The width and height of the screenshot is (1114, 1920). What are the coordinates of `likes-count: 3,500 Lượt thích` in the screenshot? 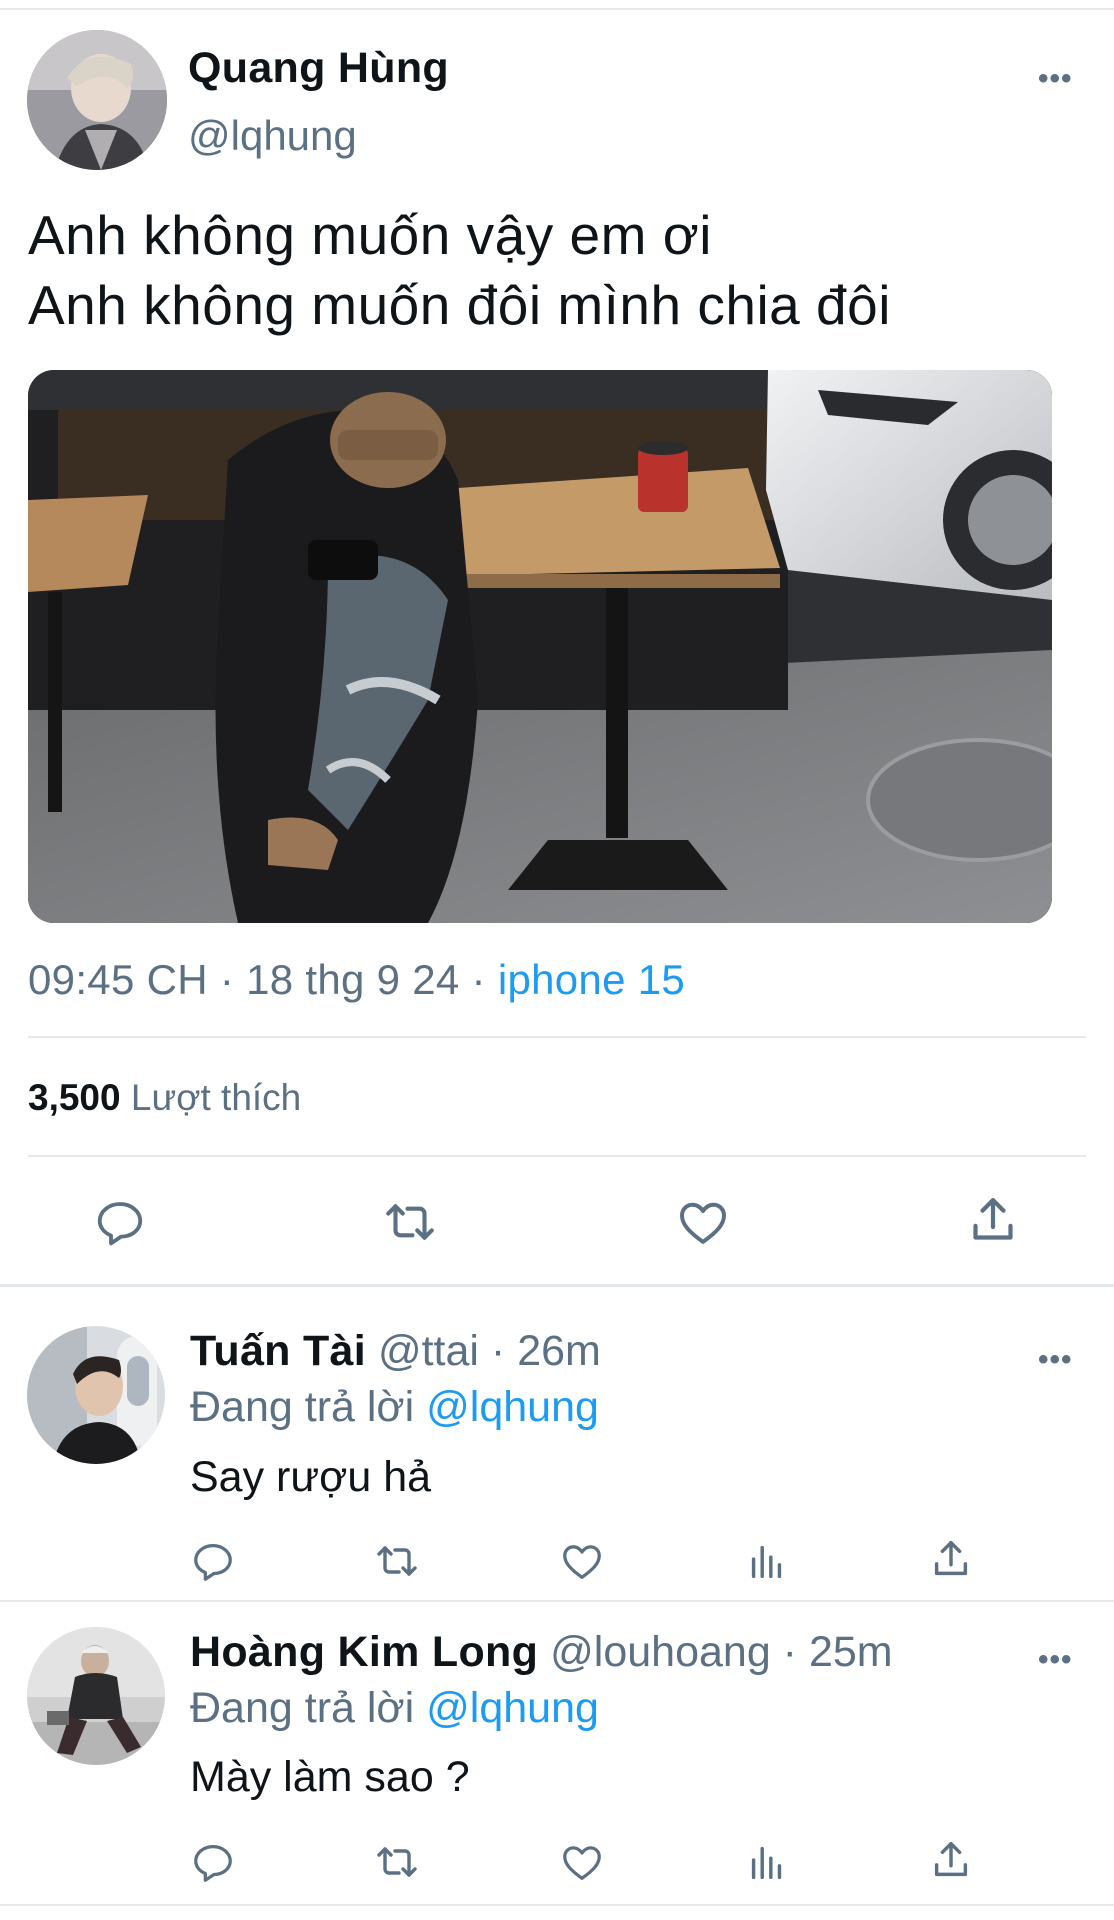 It's located at (164, 1098).